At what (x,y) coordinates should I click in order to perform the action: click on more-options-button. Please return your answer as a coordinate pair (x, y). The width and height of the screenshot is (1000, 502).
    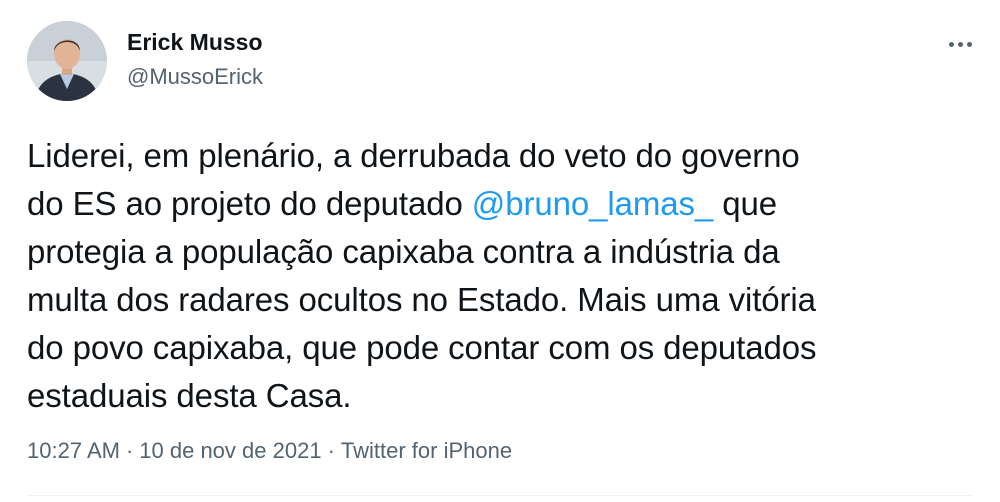
    Looking at the image, I should click on (960, 44).